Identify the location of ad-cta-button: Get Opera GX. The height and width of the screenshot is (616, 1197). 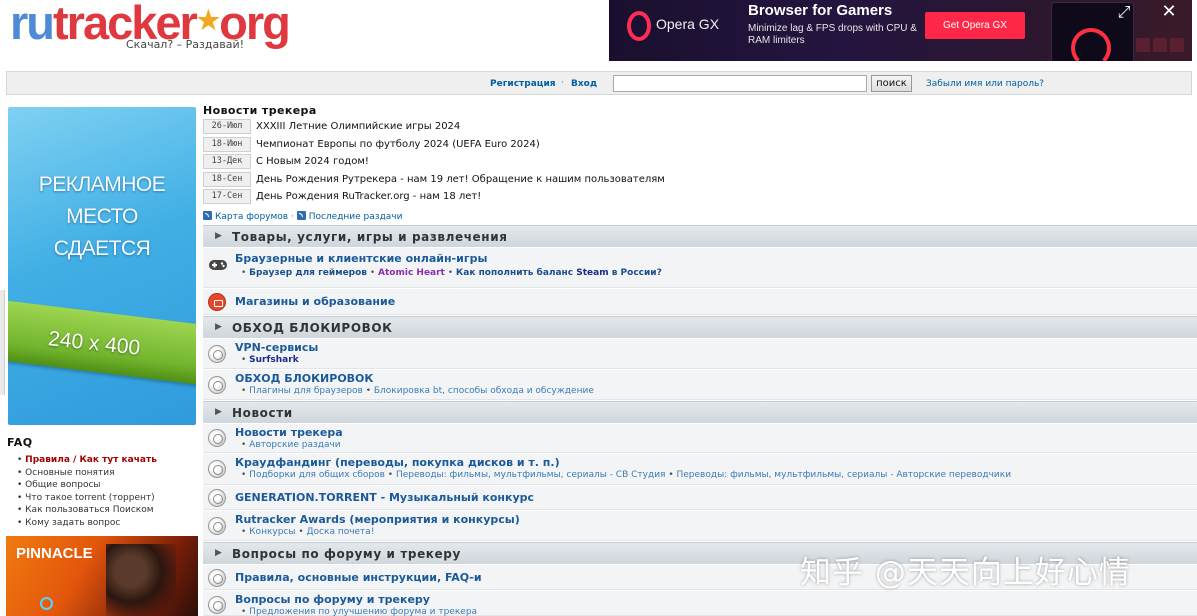
(975, 25).